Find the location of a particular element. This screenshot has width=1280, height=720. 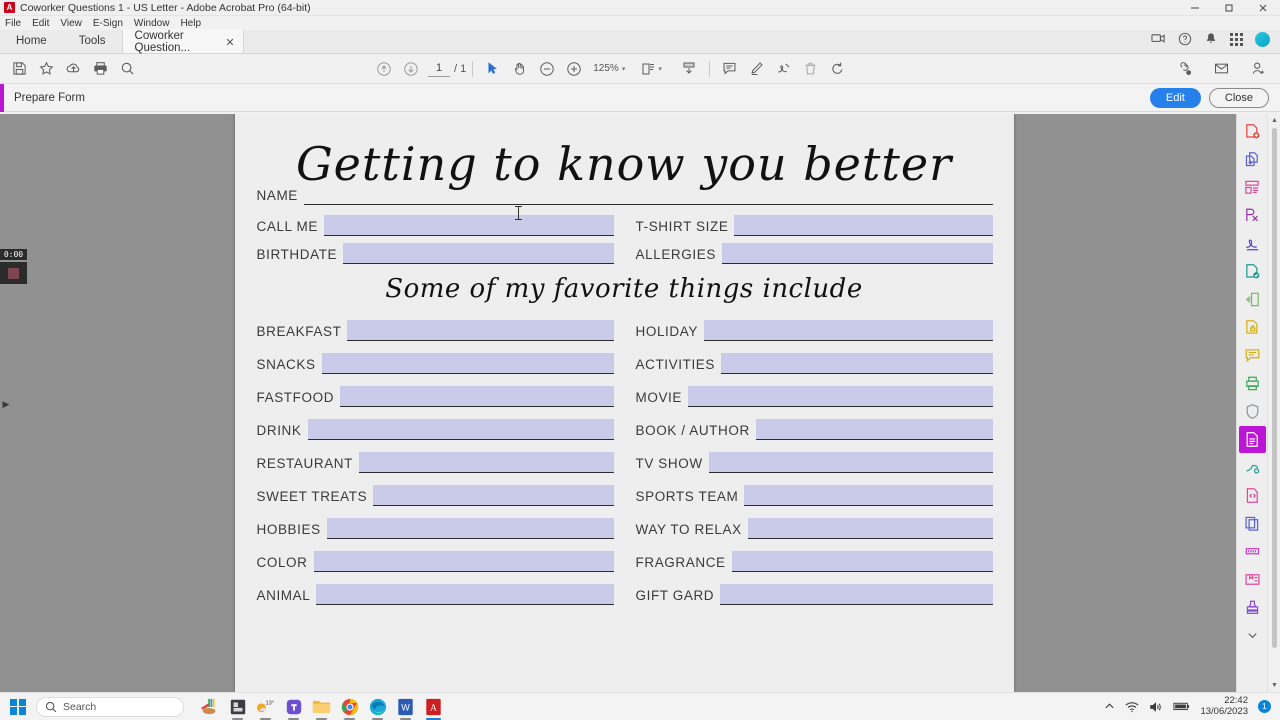

compress-pdf-icon is located at coordinates (1252, 299).